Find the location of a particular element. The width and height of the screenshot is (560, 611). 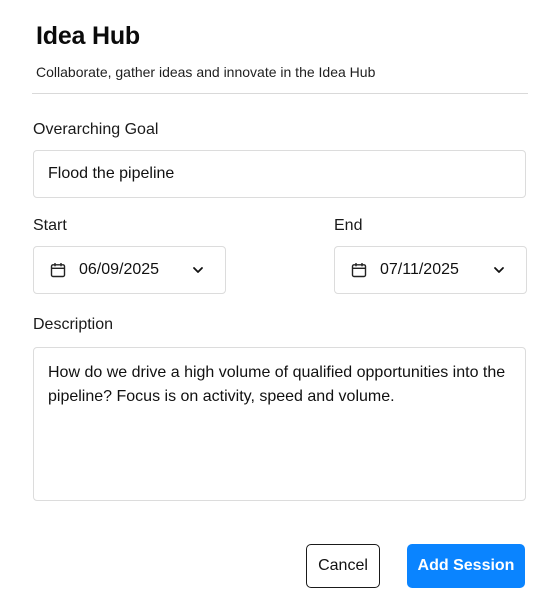

cancel-button: Cancel is located at coordinates (343, 566).